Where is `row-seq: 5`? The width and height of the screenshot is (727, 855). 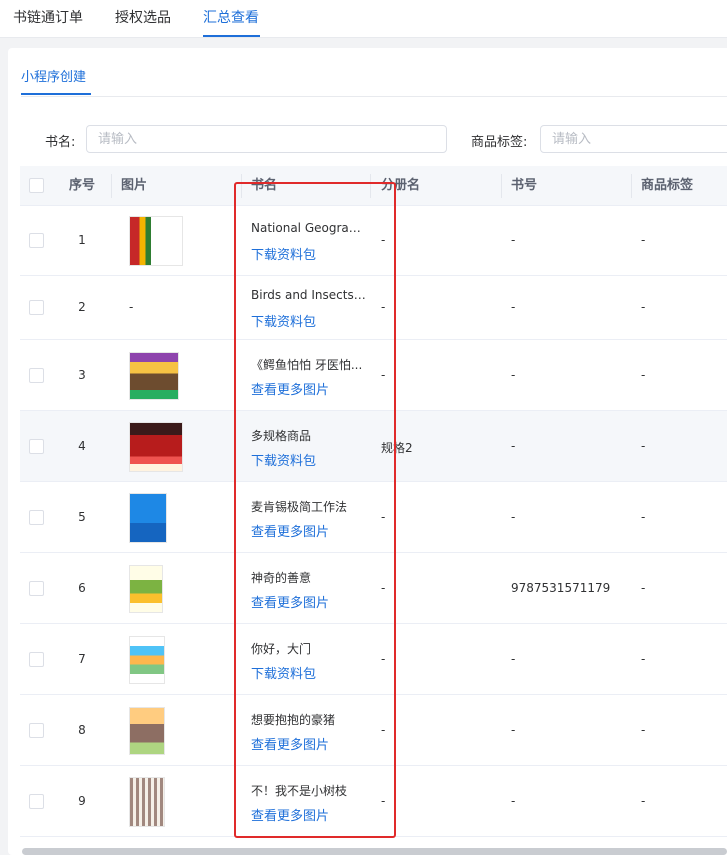 row-seq: 5 is located at coordinates (82, 517).